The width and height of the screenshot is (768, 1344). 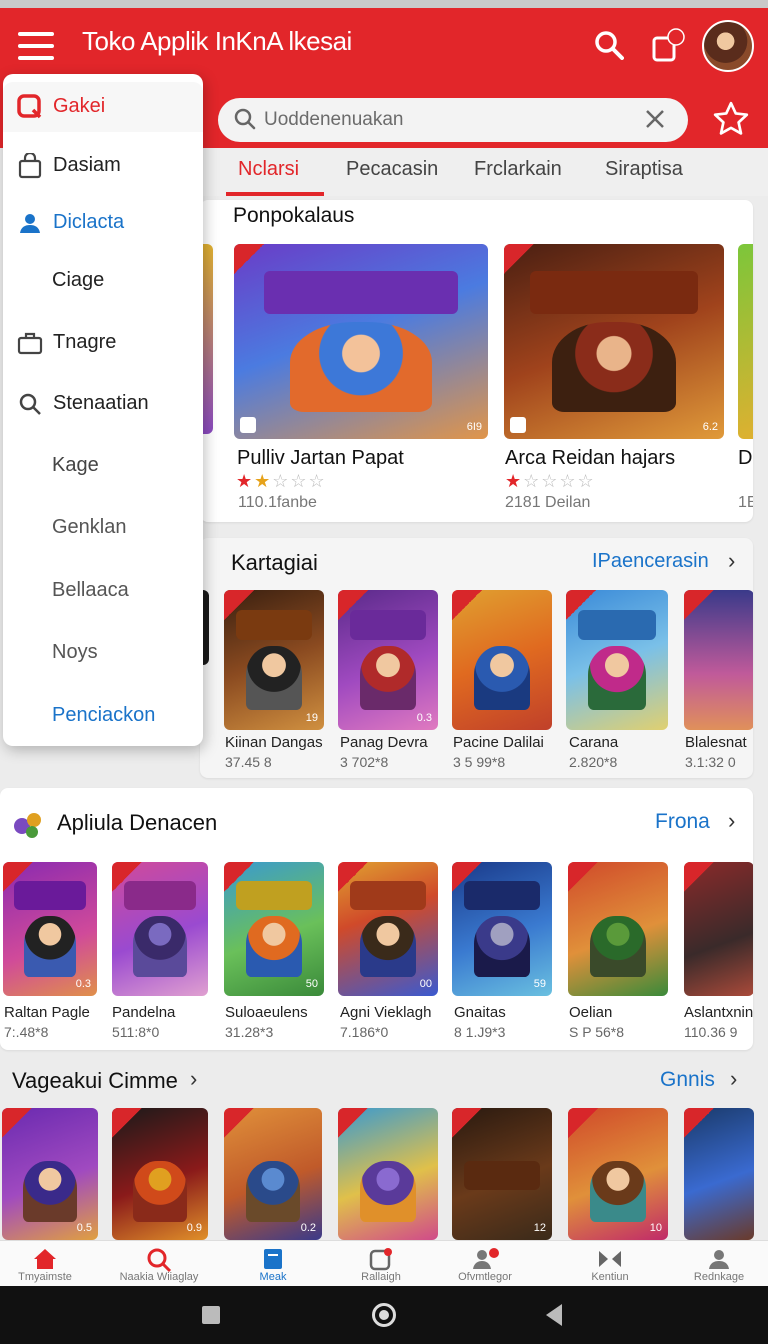 What do you see at coordinates (384, 1315) in the screenshot?
I see `home-button` at bounding box center [384, 1315].